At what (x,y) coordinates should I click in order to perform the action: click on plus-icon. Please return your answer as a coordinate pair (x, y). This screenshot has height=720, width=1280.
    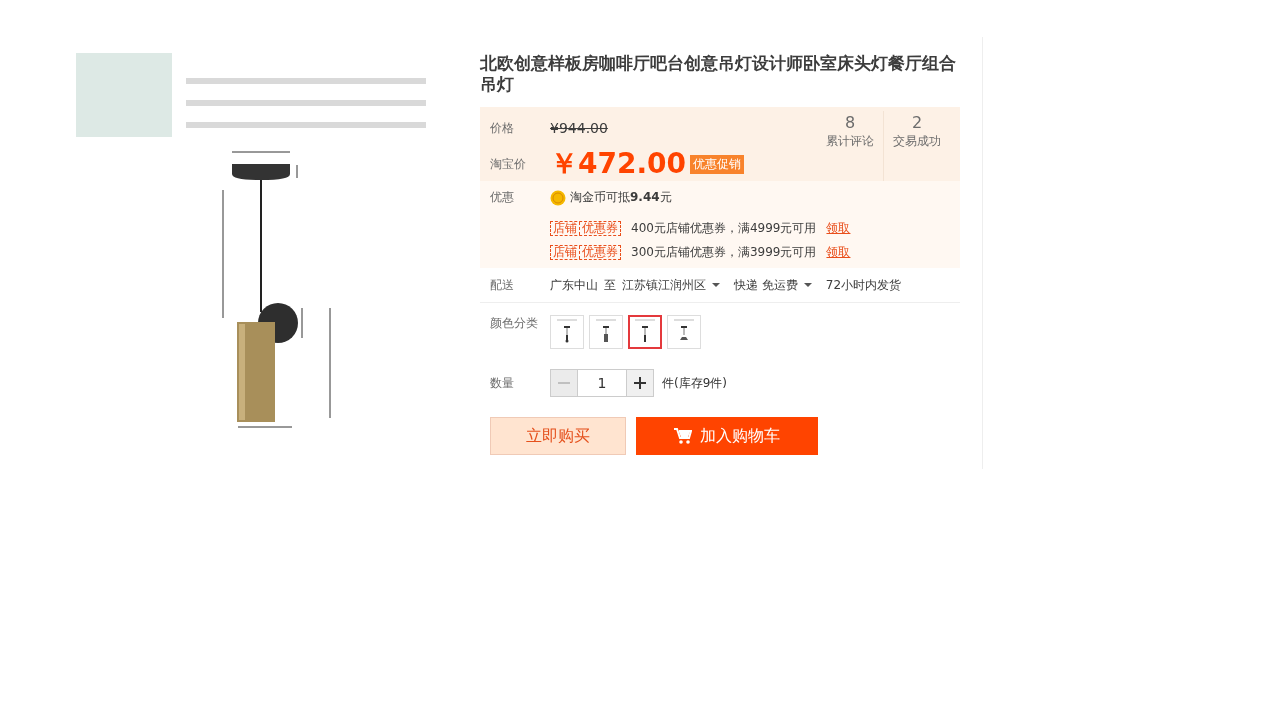
    Looking at the image, I should click on (640, 383).